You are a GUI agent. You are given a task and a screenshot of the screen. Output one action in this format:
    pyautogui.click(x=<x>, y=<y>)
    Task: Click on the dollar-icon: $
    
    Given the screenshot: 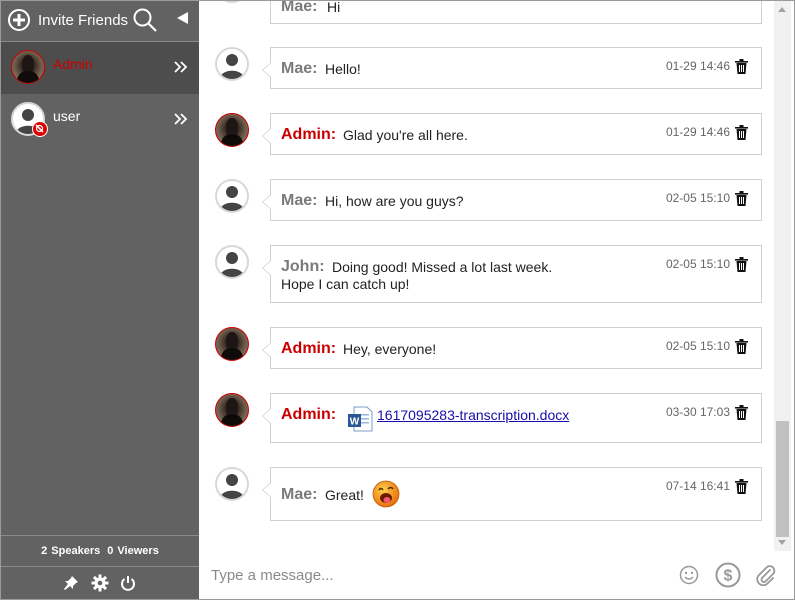 What is the action you would take?
    pyautogui.click(x=728, y=575)
    